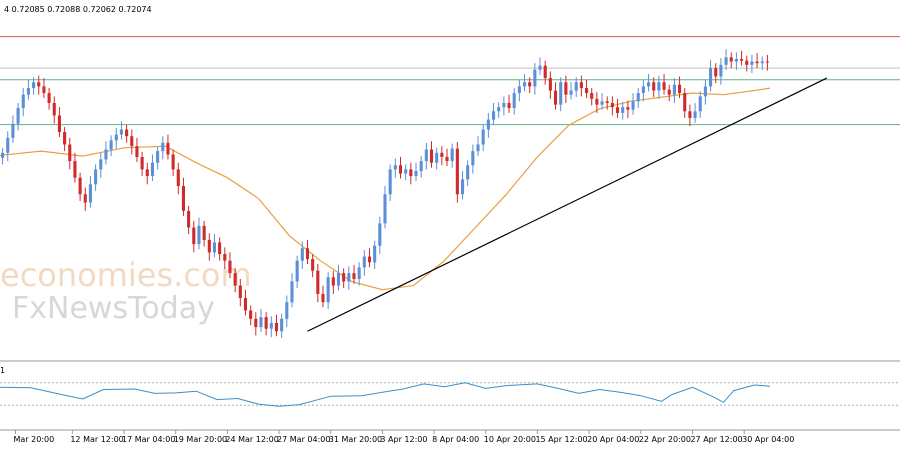 The width and height of the screenshot is (900, 454). Describe the element at coordinates (303, 439) in the screenshot. I see `time-label: 27 Mar 04:00` at that location.